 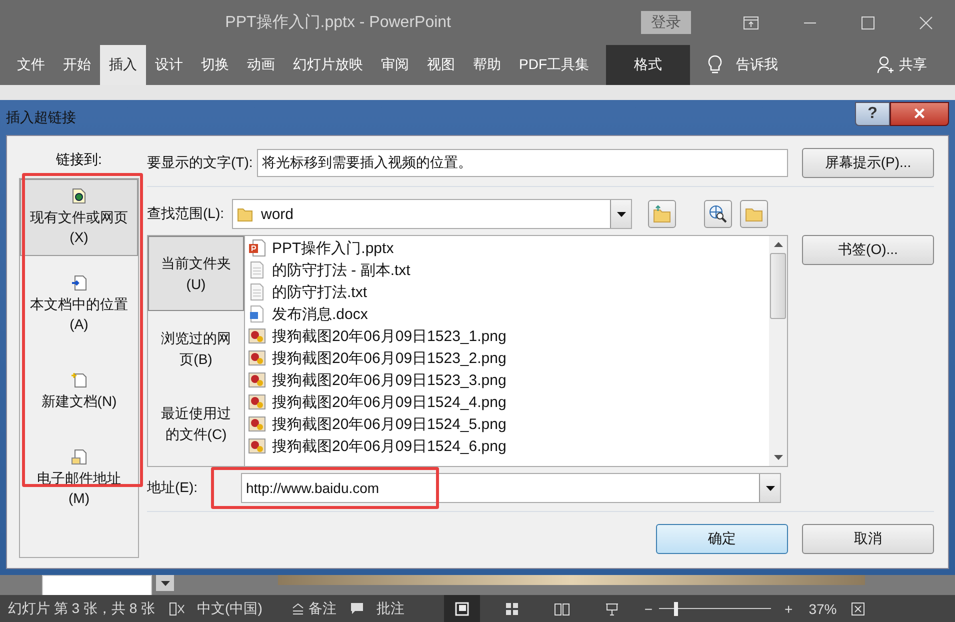 What do you see at coordinates (123, 65) in the screenshot?
I see `ribbon-tab: 插入` at bounding box center [123, 65].